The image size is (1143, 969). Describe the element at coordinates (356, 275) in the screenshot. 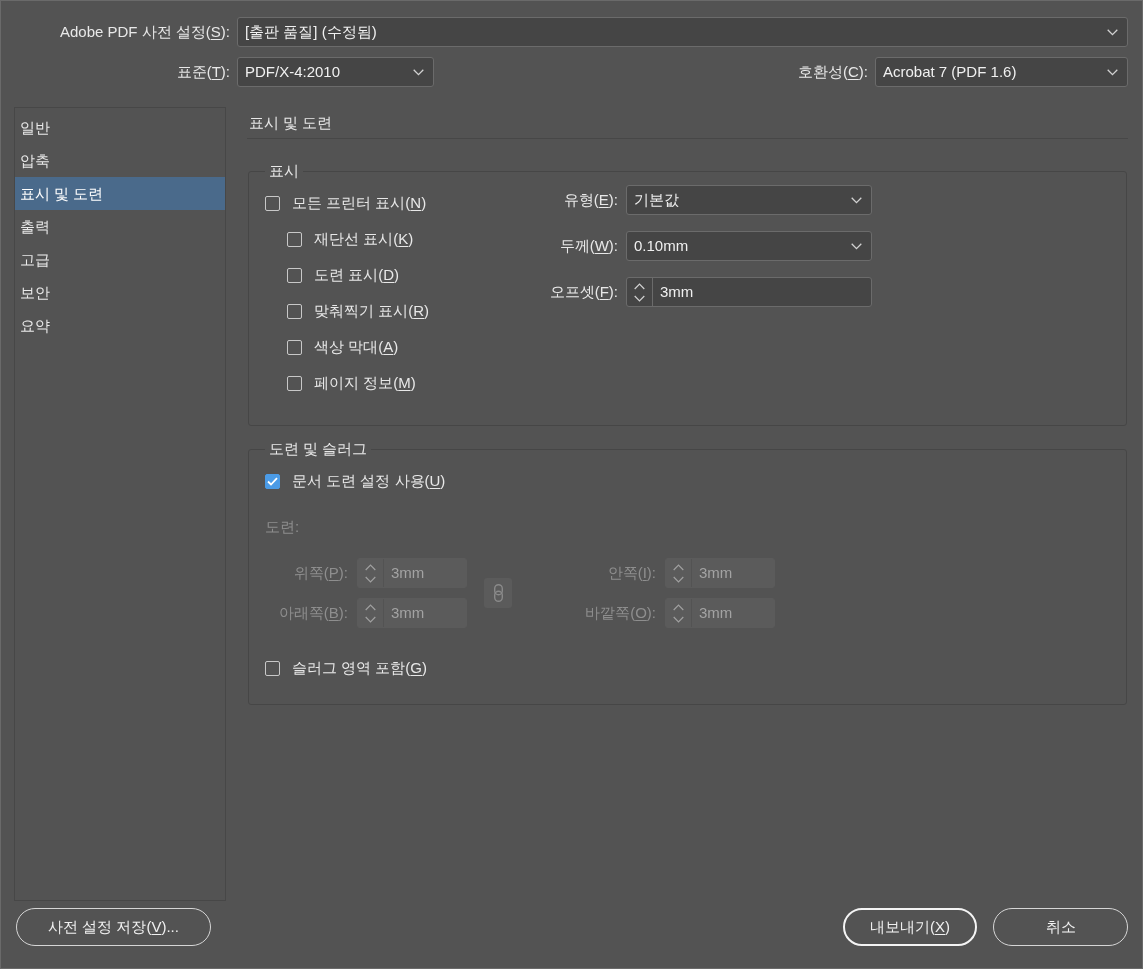

I see `checkbox-label: 도련 표시(D)` at that location.